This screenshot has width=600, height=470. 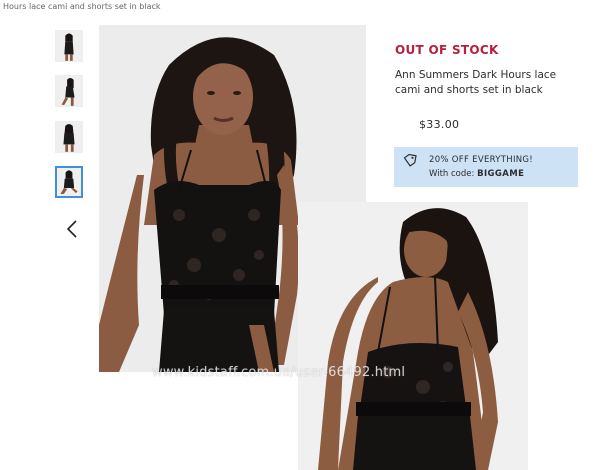 I want to click on product-price: $33.00, so click(x=439, y=124).